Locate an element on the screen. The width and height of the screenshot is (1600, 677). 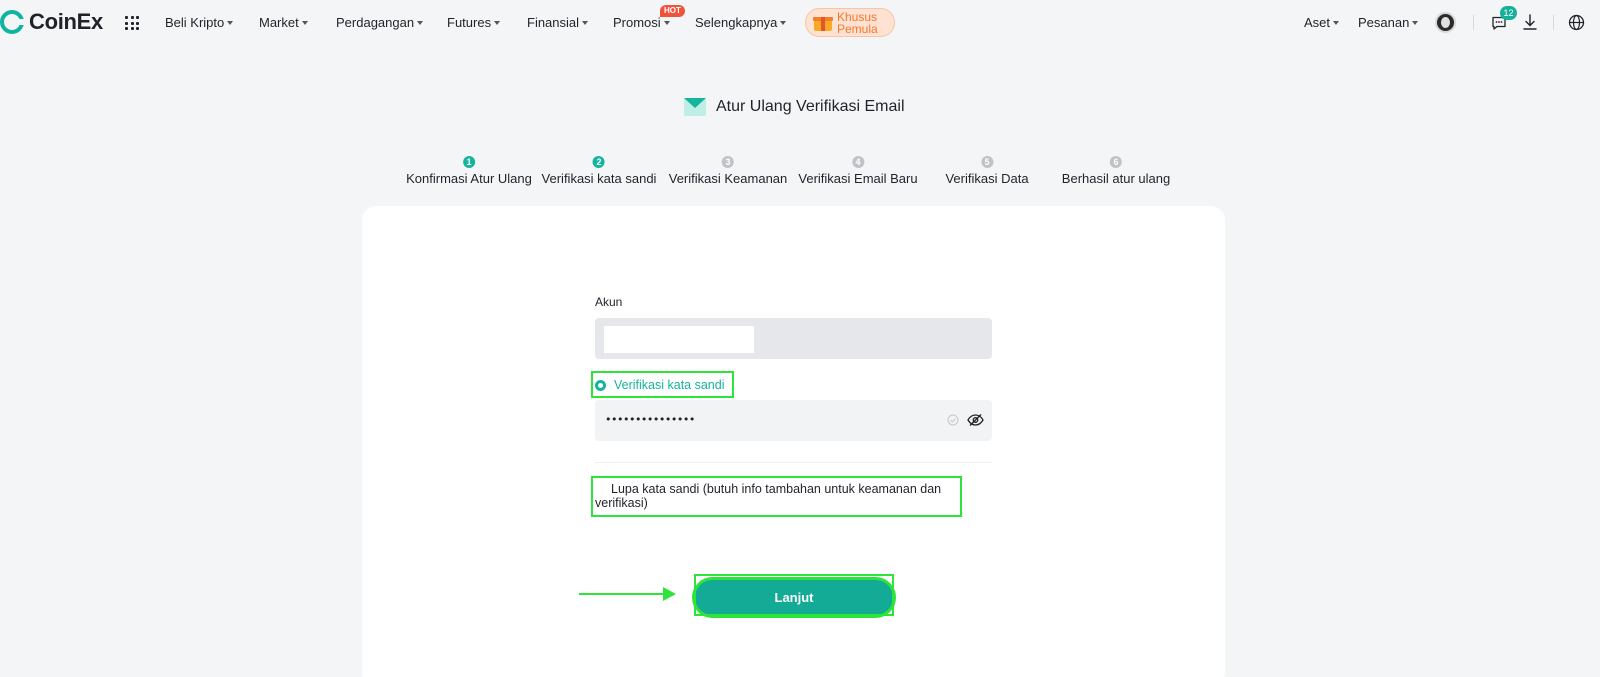
nav-item-futures: Futures is located at coordinates (474, 22).